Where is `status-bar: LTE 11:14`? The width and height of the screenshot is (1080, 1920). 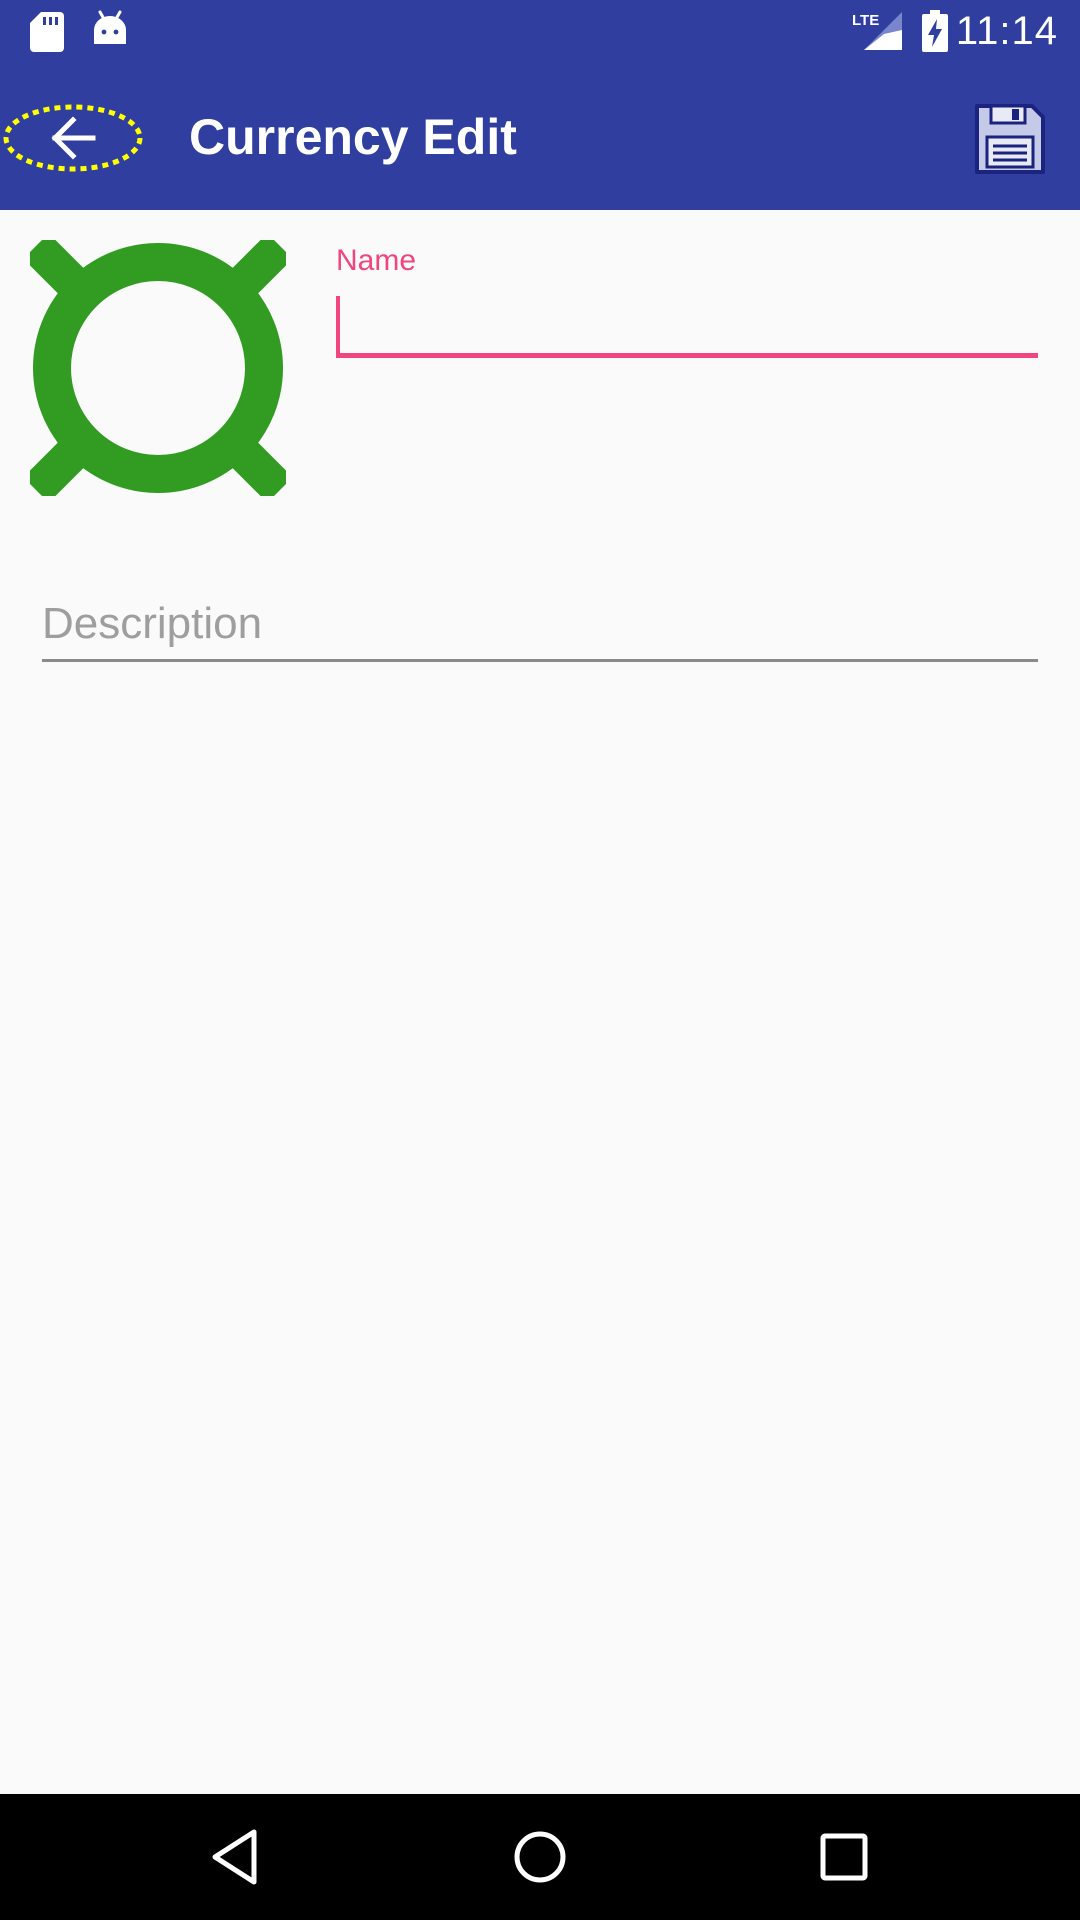
status-bar: LTE 11:14 is located at coordinates (540, 31).